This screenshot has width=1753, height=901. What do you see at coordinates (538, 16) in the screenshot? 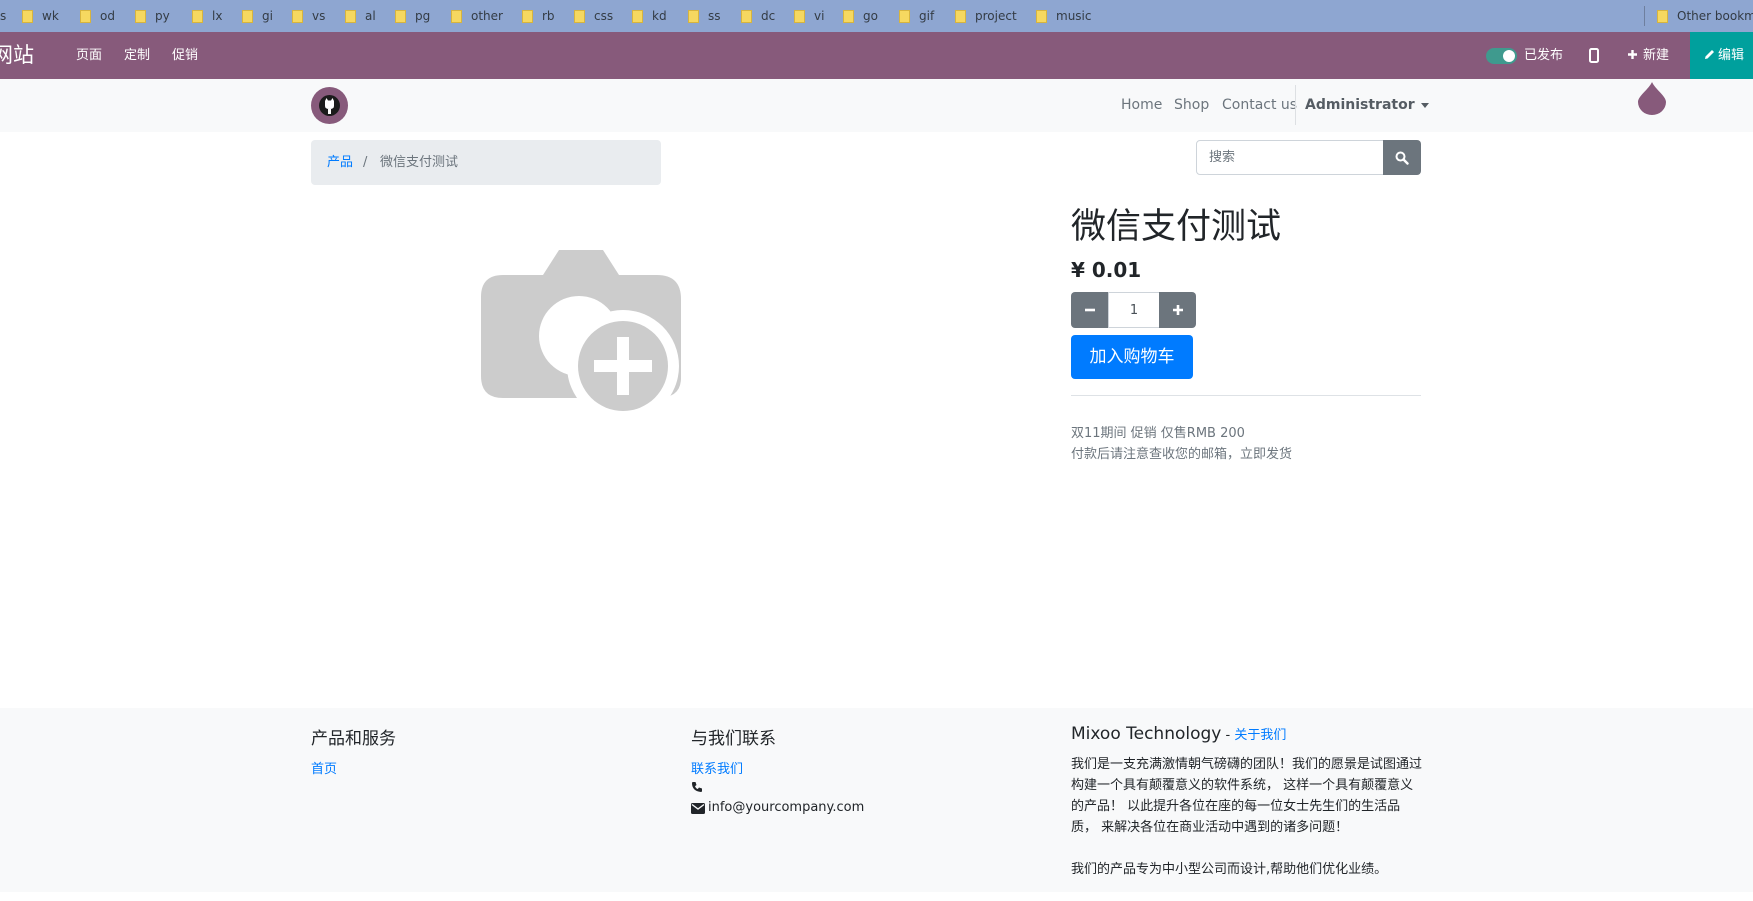
I see `bookmark-item: rb` at bounding box center [538, 16].